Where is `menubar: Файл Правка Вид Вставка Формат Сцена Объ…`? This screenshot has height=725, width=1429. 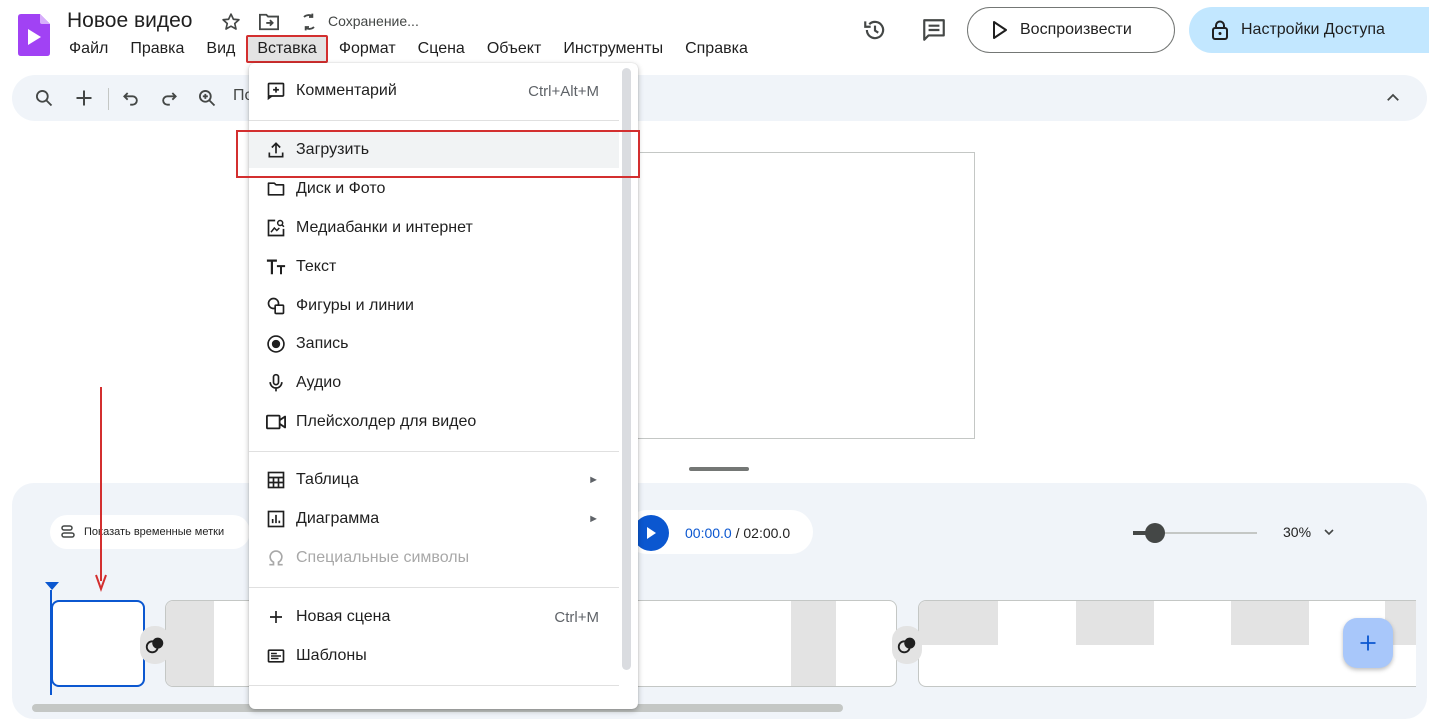 menubar: Файл Правка Вид Вставка Формат Сцена Объ… is located at coordinates (408, 49).